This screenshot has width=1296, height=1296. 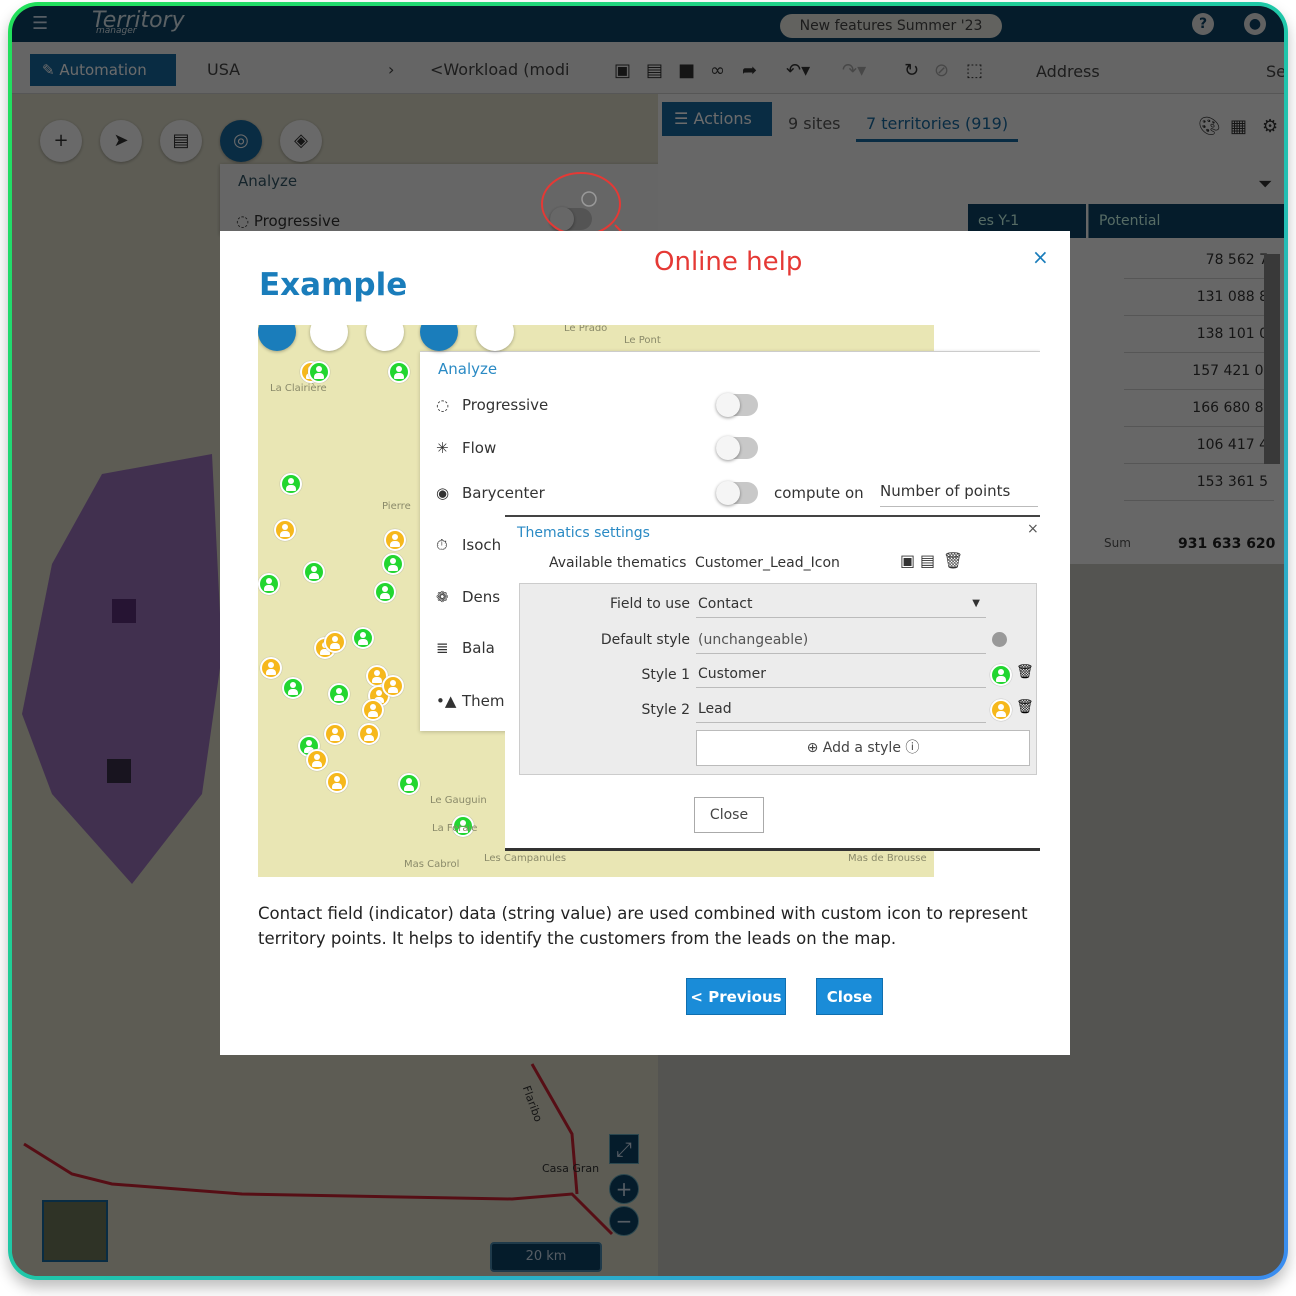 I want to click on barycenter-icon: ◉, so click(x=443, y=493).